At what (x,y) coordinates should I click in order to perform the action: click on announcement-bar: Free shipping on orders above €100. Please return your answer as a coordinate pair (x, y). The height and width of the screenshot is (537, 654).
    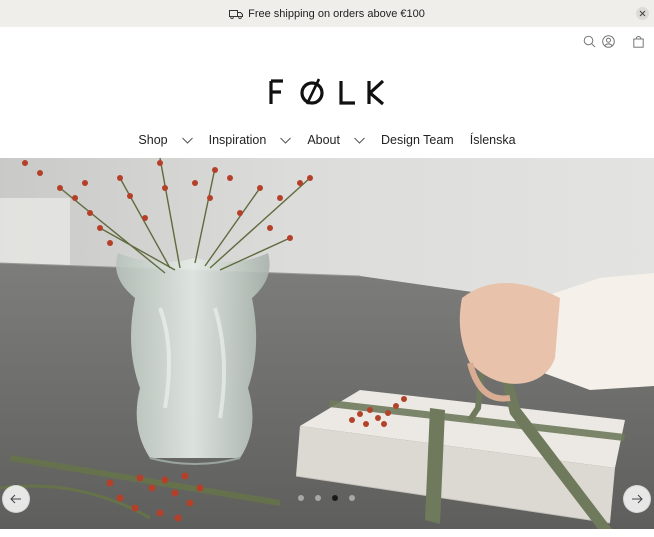
    Looking at the image, I should click on (327, 13).